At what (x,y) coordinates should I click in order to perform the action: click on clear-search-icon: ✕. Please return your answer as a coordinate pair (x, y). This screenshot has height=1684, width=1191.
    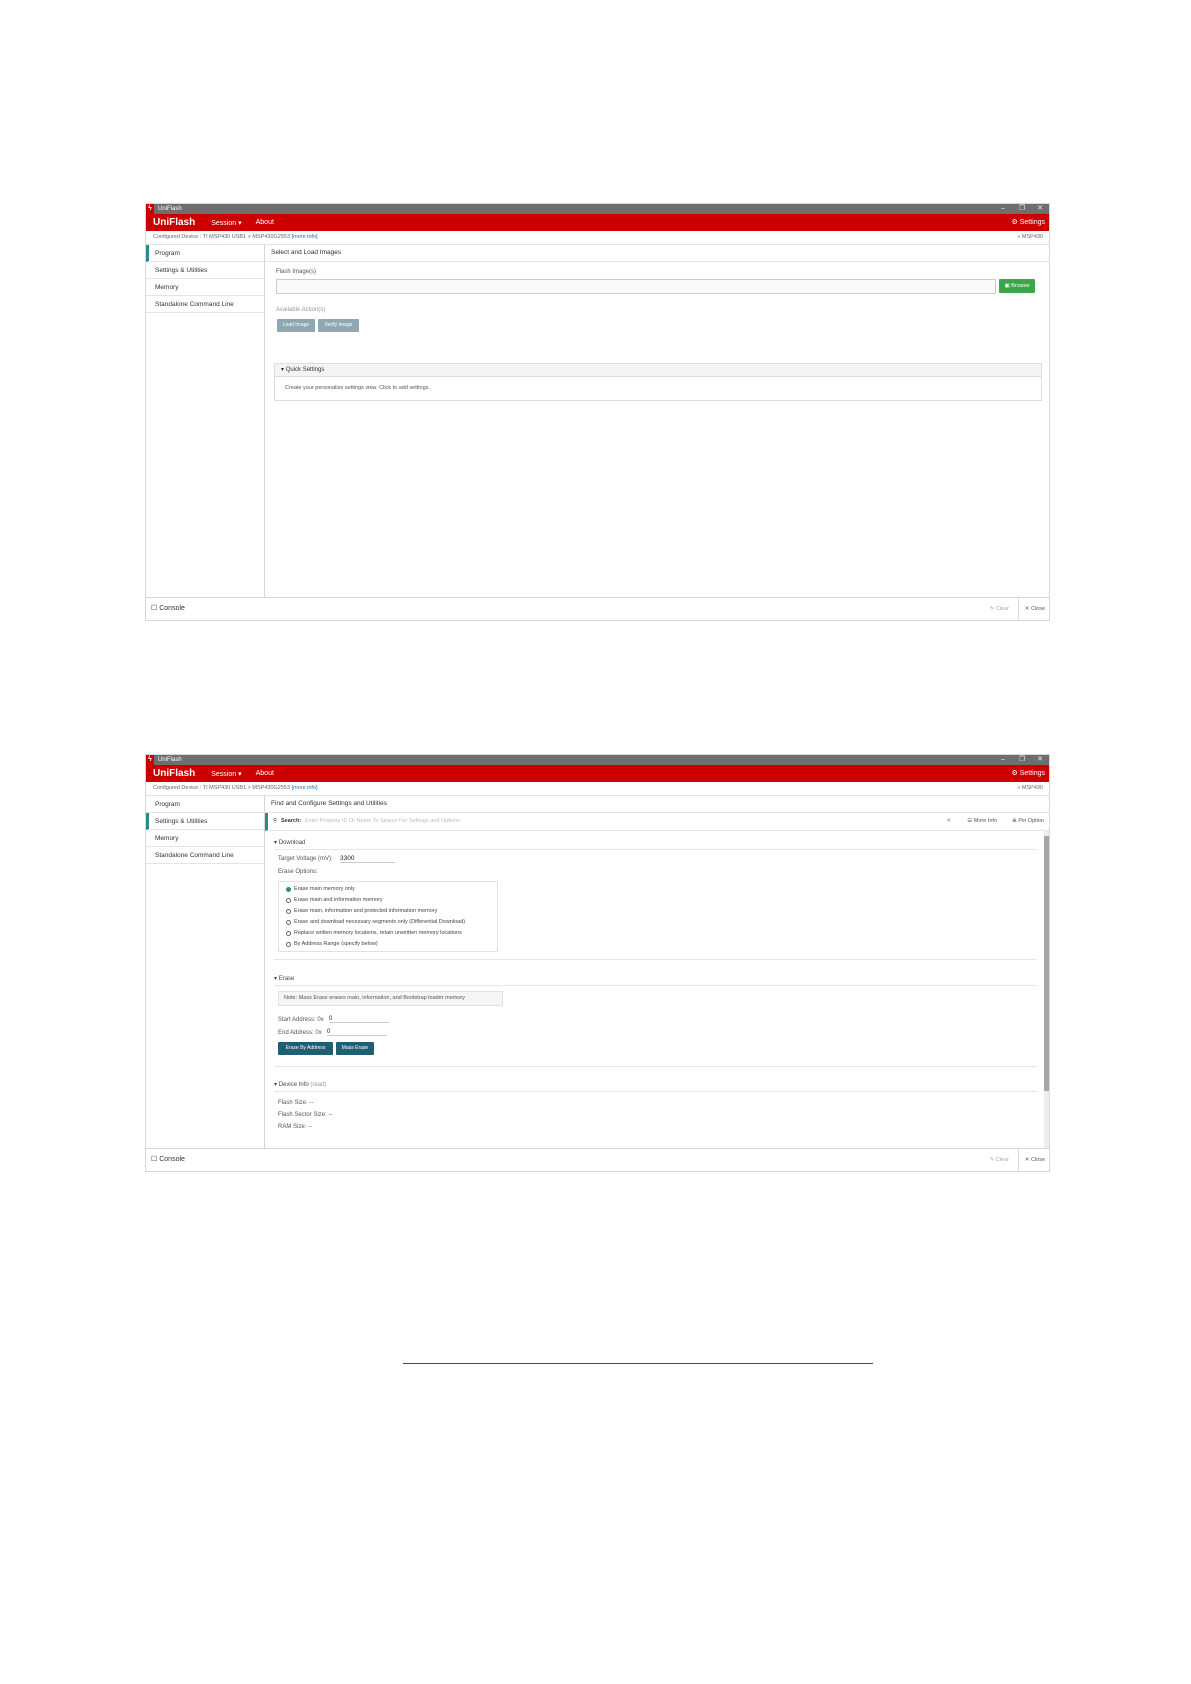
    Looking at the image, I should click on (948, 821).